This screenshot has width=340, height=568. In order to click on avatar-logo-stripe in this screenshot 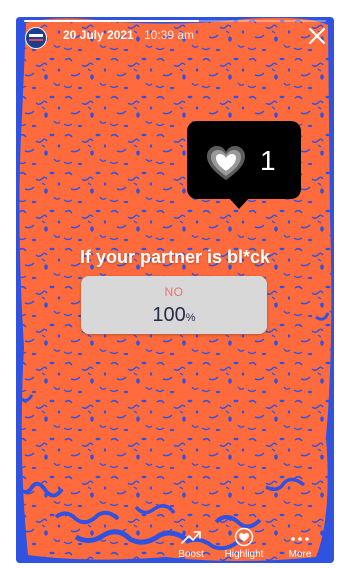, I will do `click(36, 40)`.